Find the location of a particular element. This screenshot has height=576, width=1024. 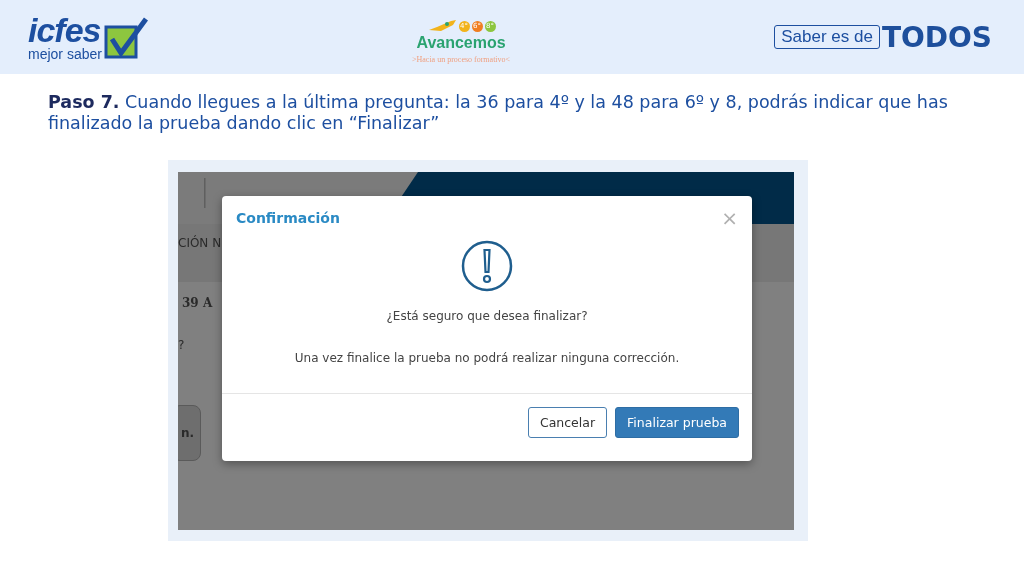

cancel-button: Cancelar is located at coordinates (567, 422).